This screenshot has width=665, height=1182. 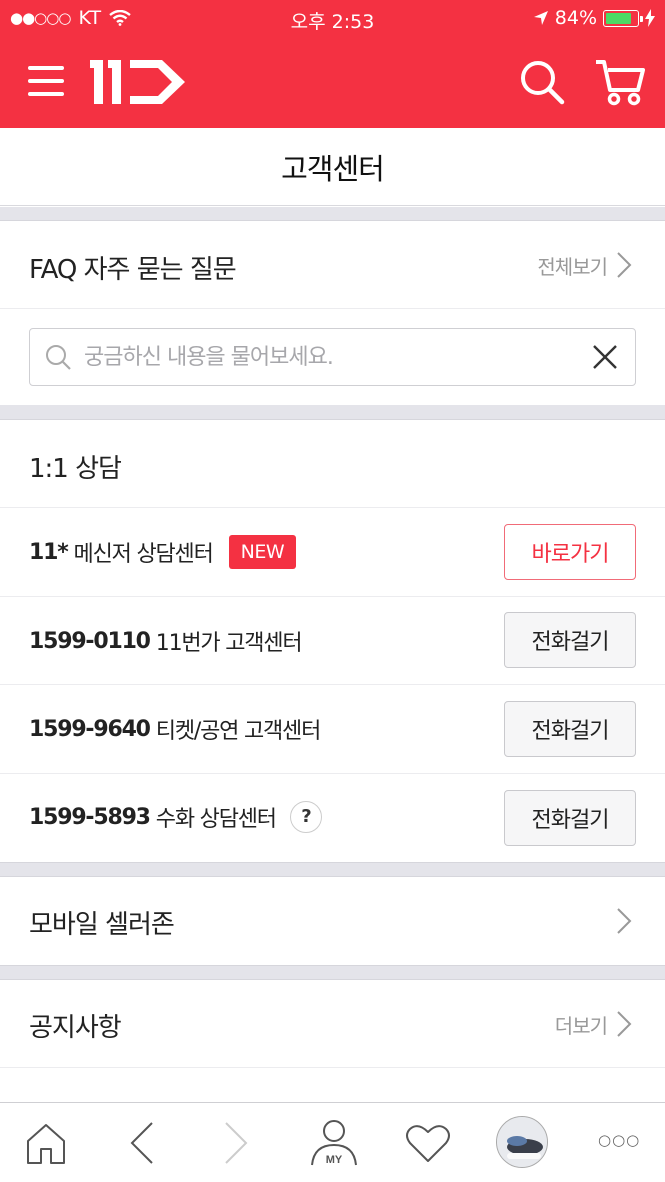 I want to click on go-messenger-button: 바로가기, so click(x=570, y=552).